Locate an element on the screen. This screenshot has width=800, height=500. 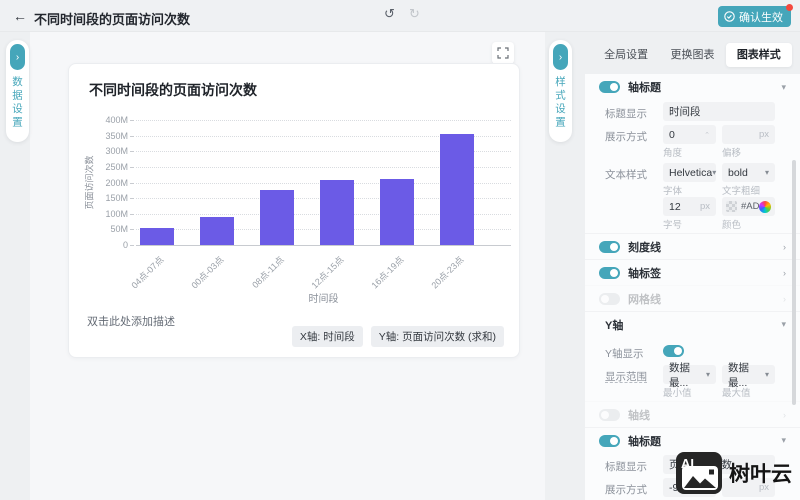
x-axis-title-toggle is located at coordinates (609, 87).